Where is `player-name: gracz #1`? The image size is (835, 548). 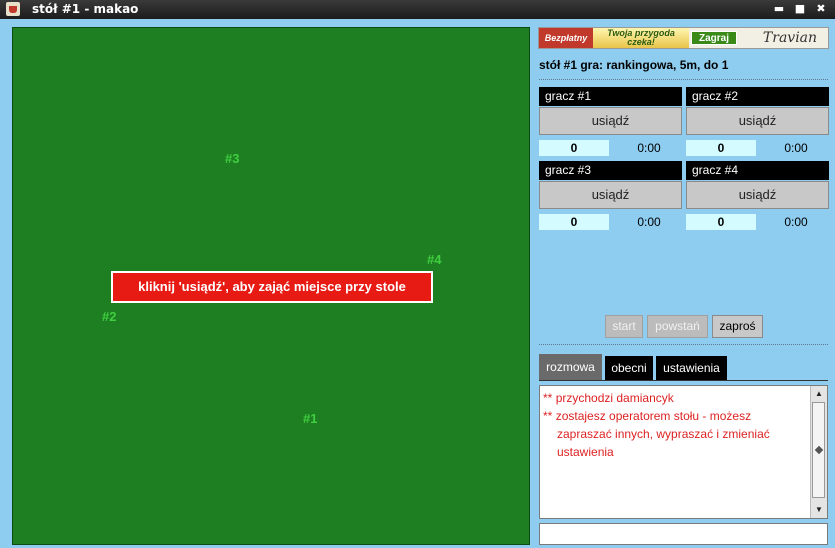
player-name: gracz #1 is located at coordinates (610, 96).